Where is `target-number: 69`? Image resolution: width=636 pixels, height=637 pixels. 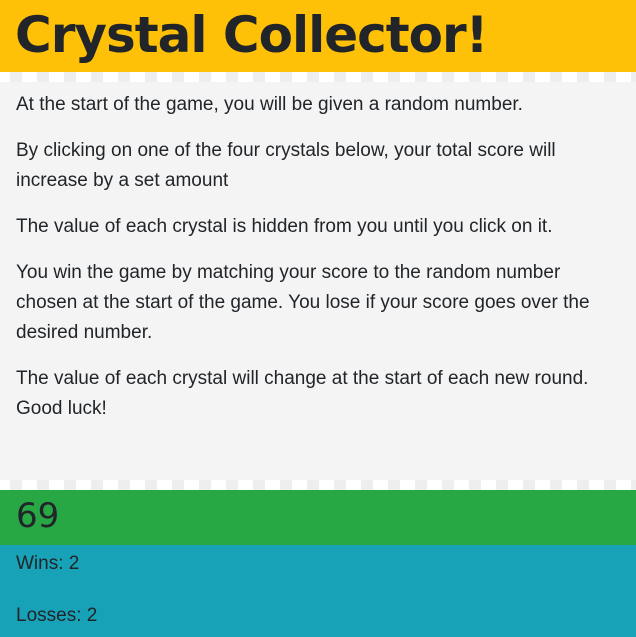 target-number: 69 is located at coordinates (318, 517).